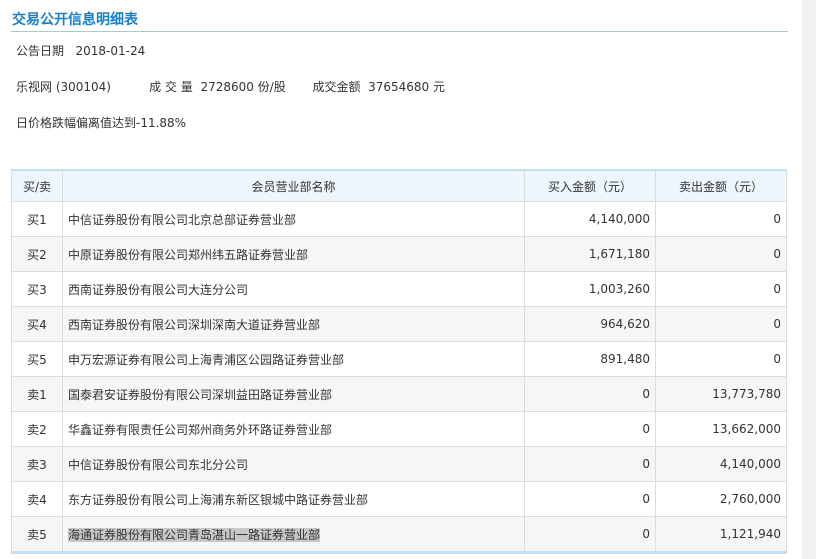 The height and width of the screenshot is (559, 816). I want to click on cell-sell-amount: 13,662,000, so click(721, 429).